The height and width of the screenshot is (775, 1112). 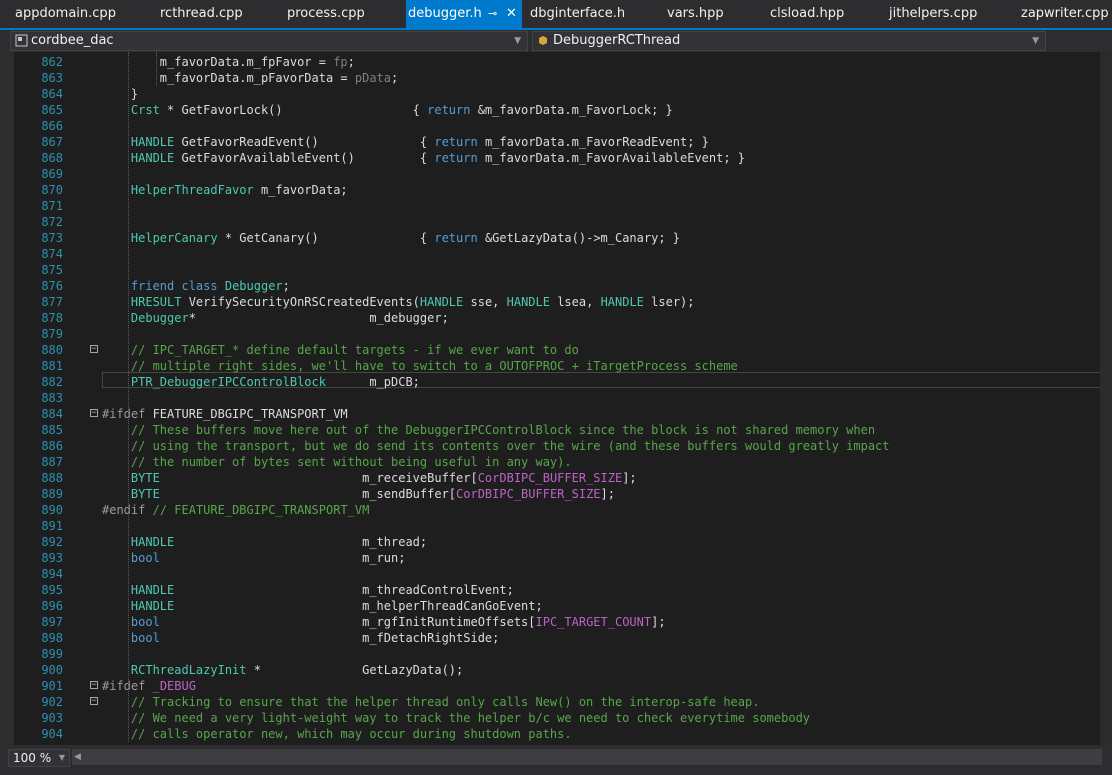 I want to click on tab-label: zapwriter.cpp, so click(x=1065, y=13).